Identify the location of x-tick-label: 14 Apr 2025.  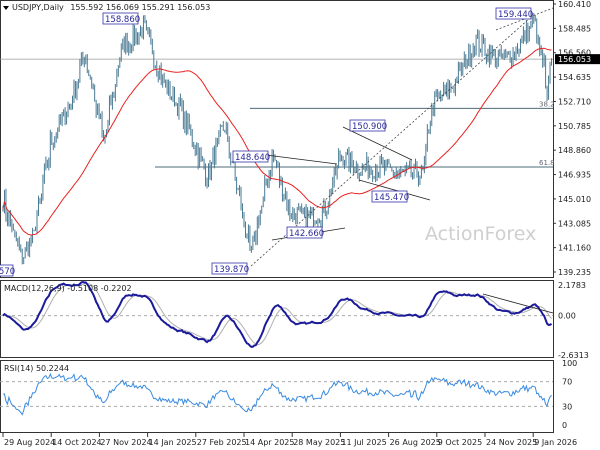
(269, 442).